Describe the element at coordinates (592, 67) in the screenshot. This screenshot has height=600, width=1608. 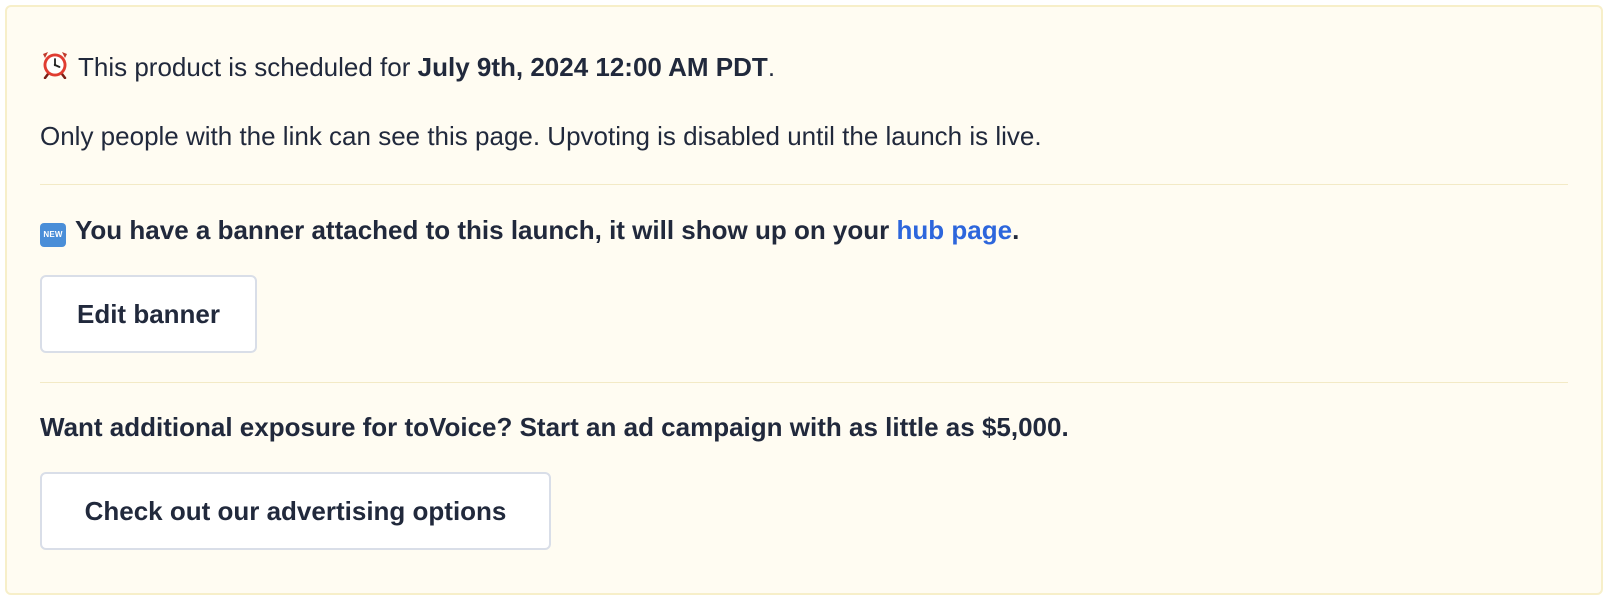
I see `schedule-date: July 9th, 2024 12:00 AM PDT` at that location.